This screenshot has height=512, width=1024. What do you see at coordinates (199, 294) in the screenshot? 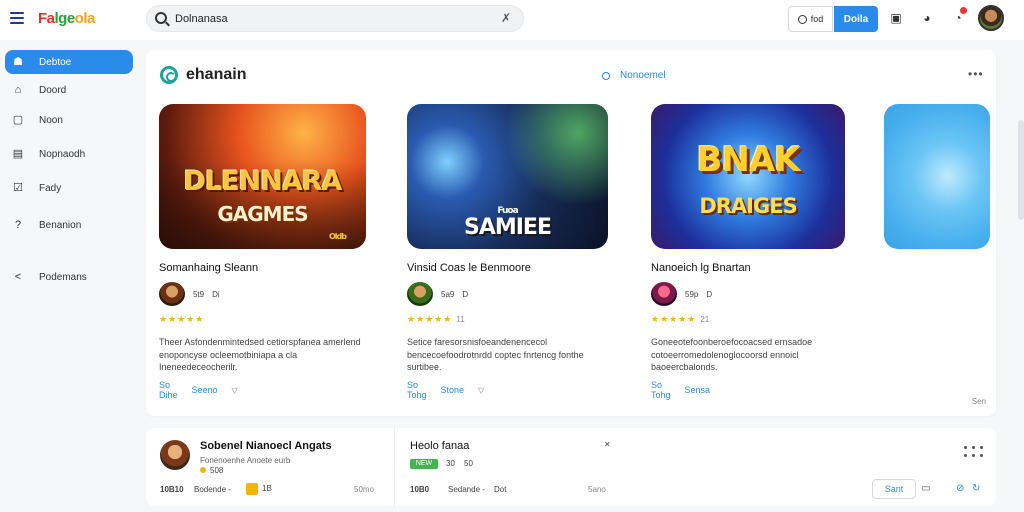
I see `game-meta-a: 5t9` at bounding box center [199, 294].